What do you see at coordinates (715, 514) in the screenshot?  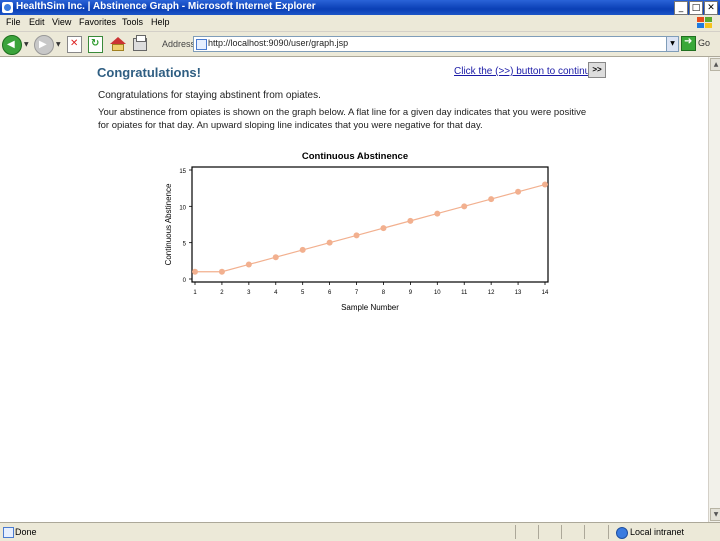 I see `scroll-down-icon: ▼` at bounding box center [715, 514].